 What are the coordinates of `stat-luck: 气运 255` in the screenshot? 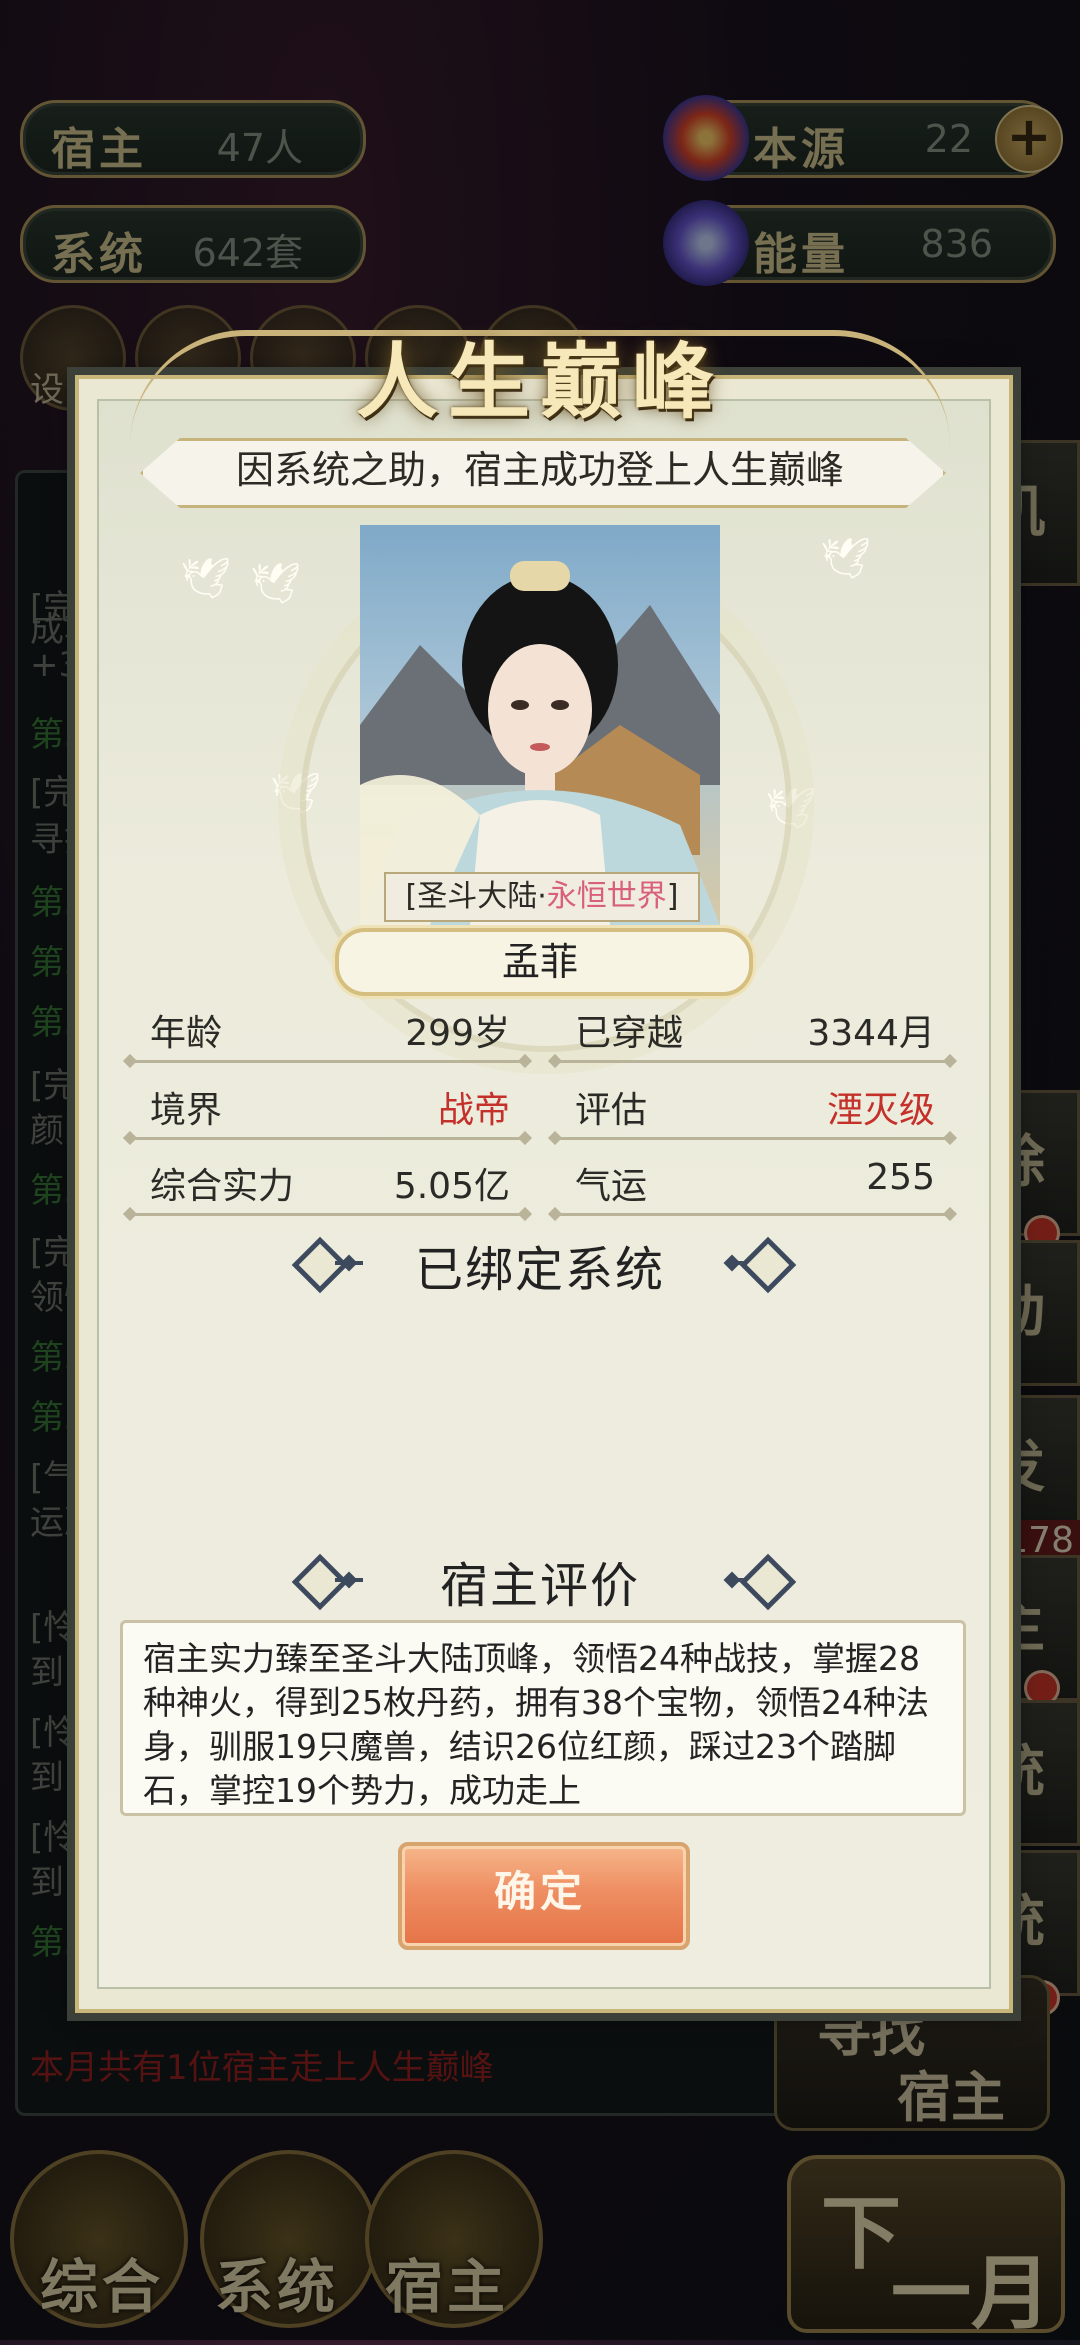 It's located at (755, 1181).